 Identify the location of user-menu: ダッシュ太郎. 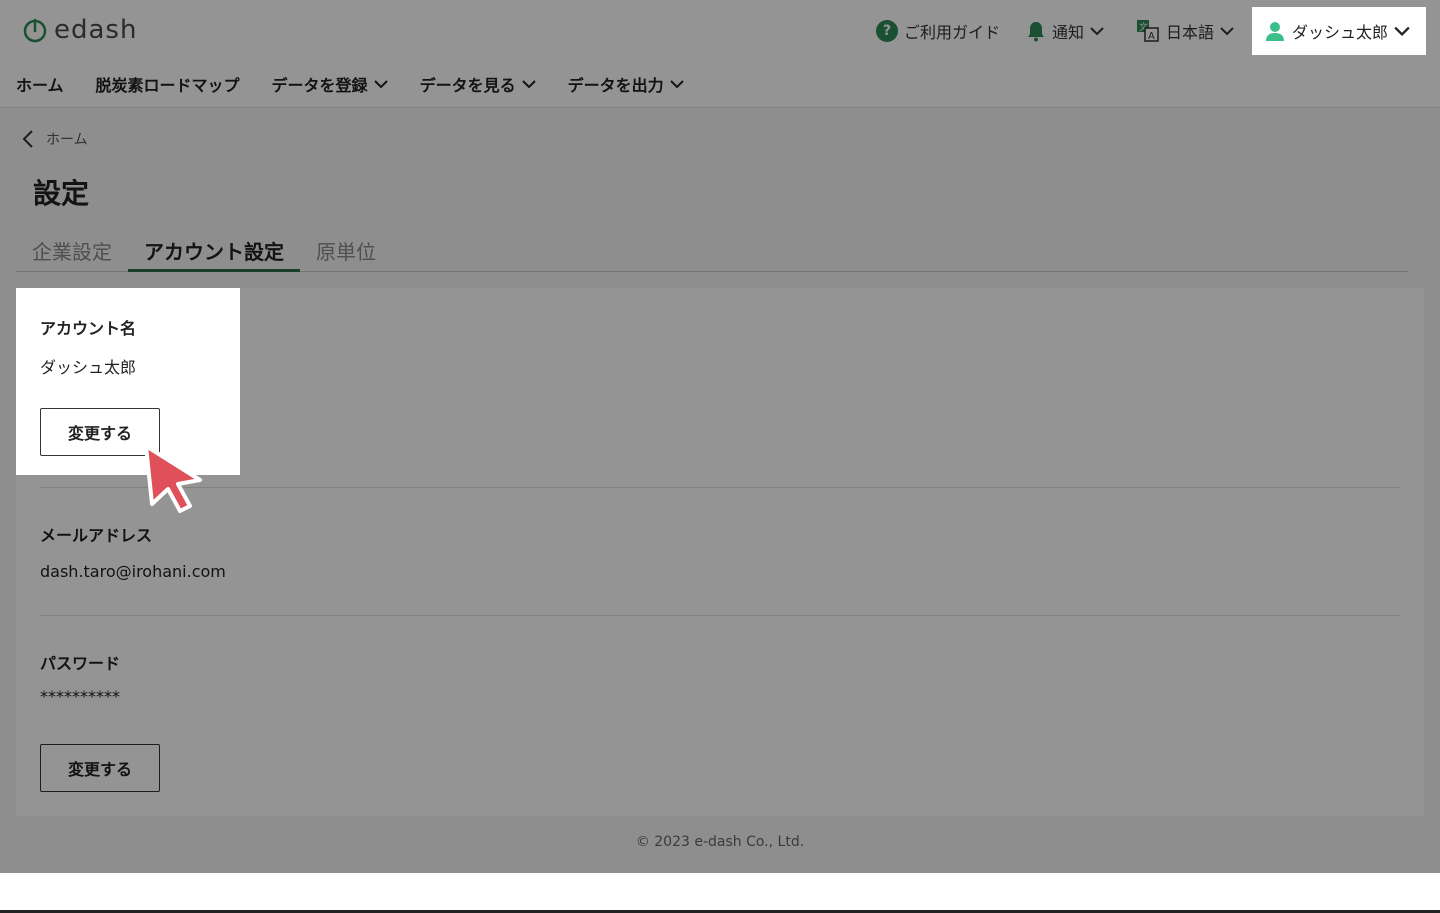
(1339, 31).